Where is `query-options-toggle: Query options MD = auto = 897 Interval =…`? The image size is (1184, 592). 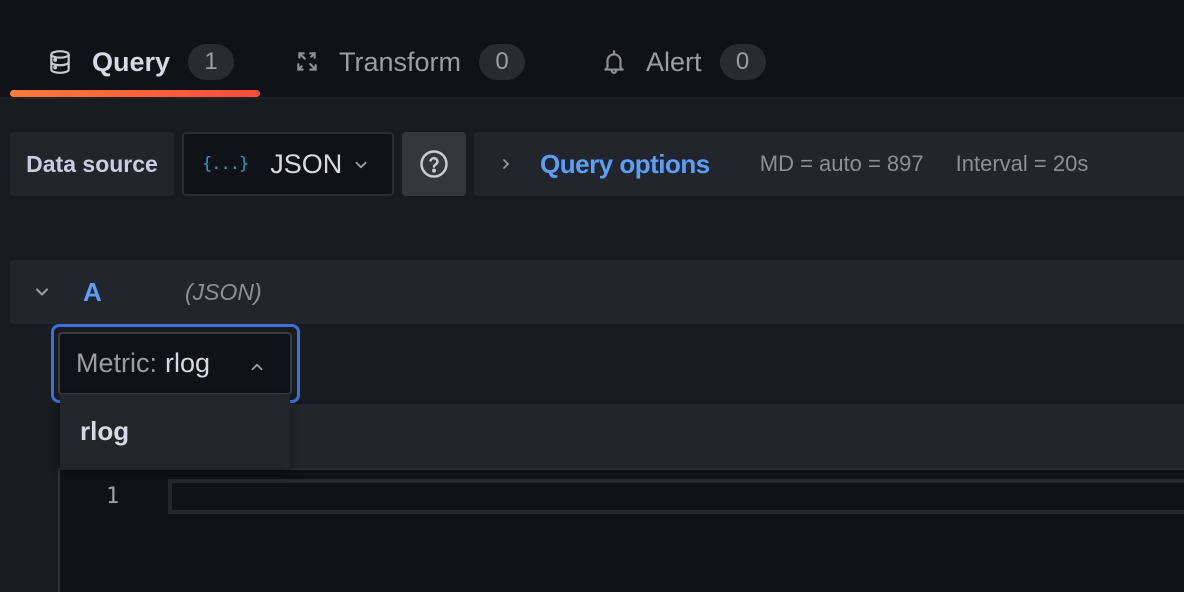 query-options-toggle: Query options MD = auto = 897 Interval =… is located at coordinates (829, 164).